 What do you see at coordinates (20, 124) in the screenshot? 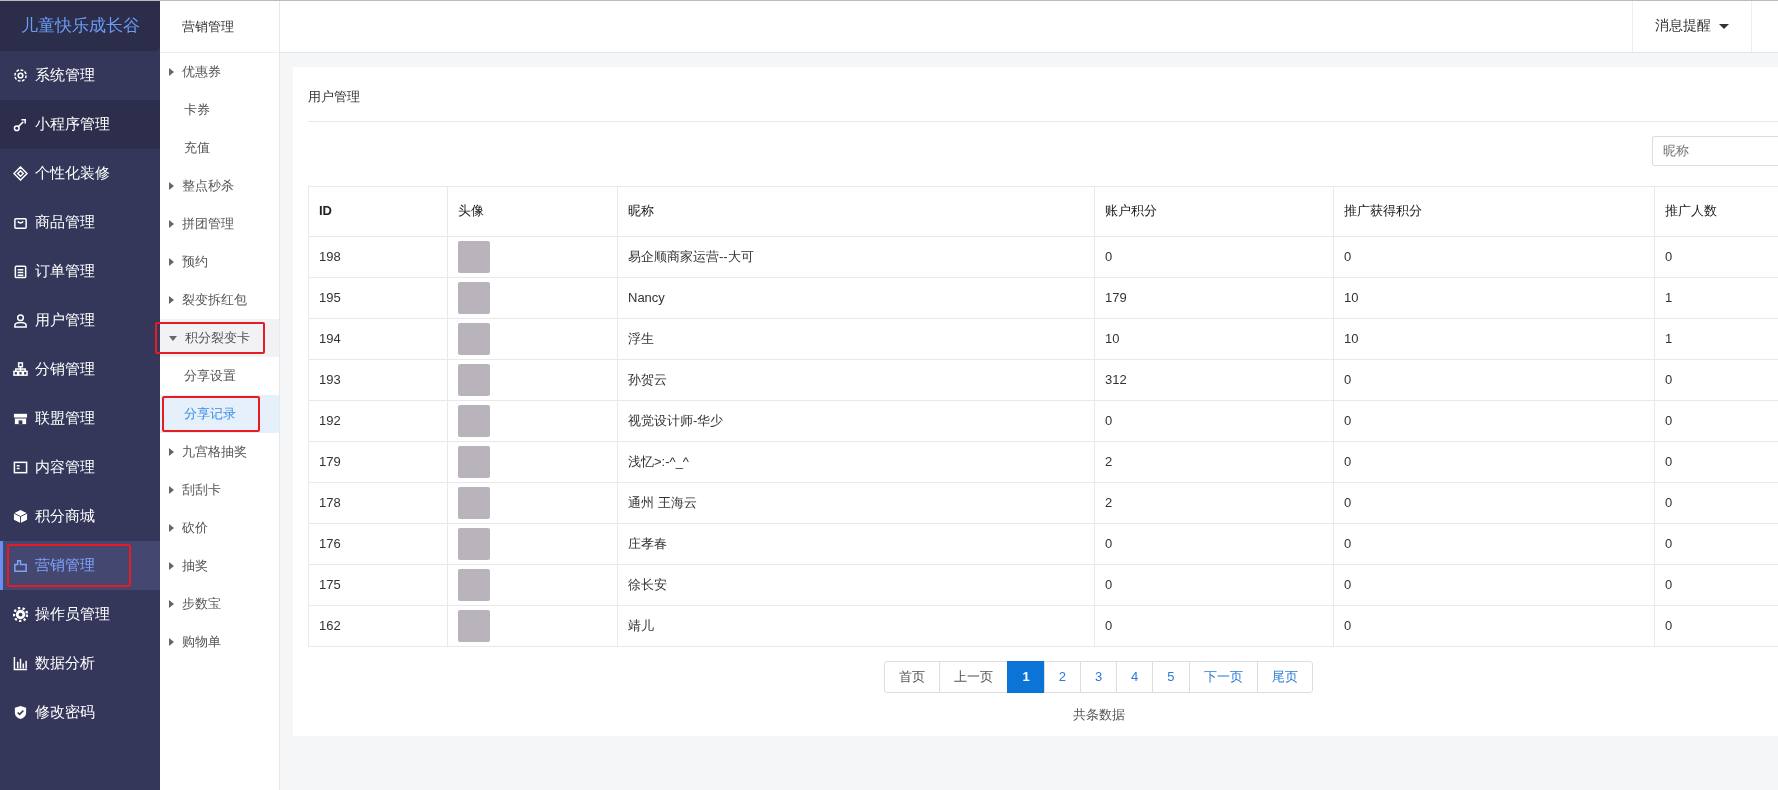
I see `link-icon` at bounding box center [20, 124].